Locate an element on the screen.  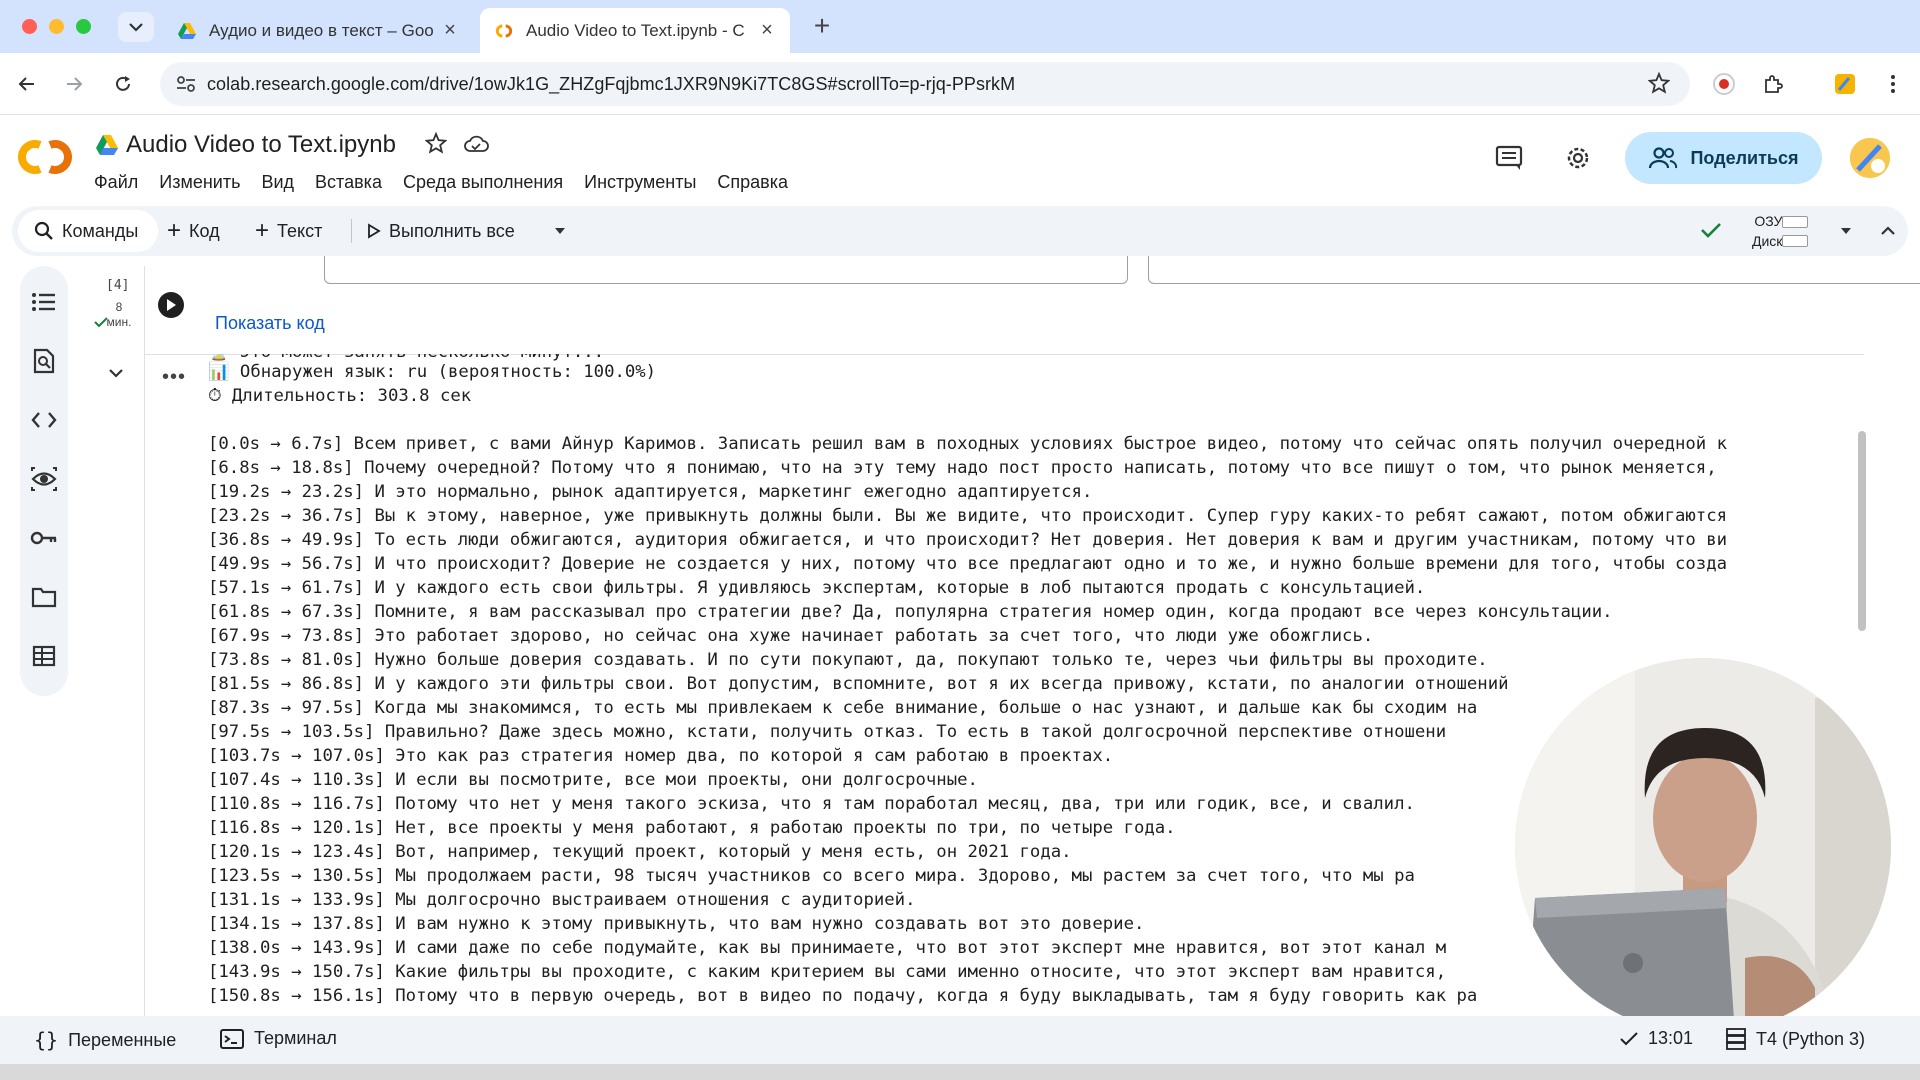
share-button: Поделиться is located at coordinates (1723, 158).